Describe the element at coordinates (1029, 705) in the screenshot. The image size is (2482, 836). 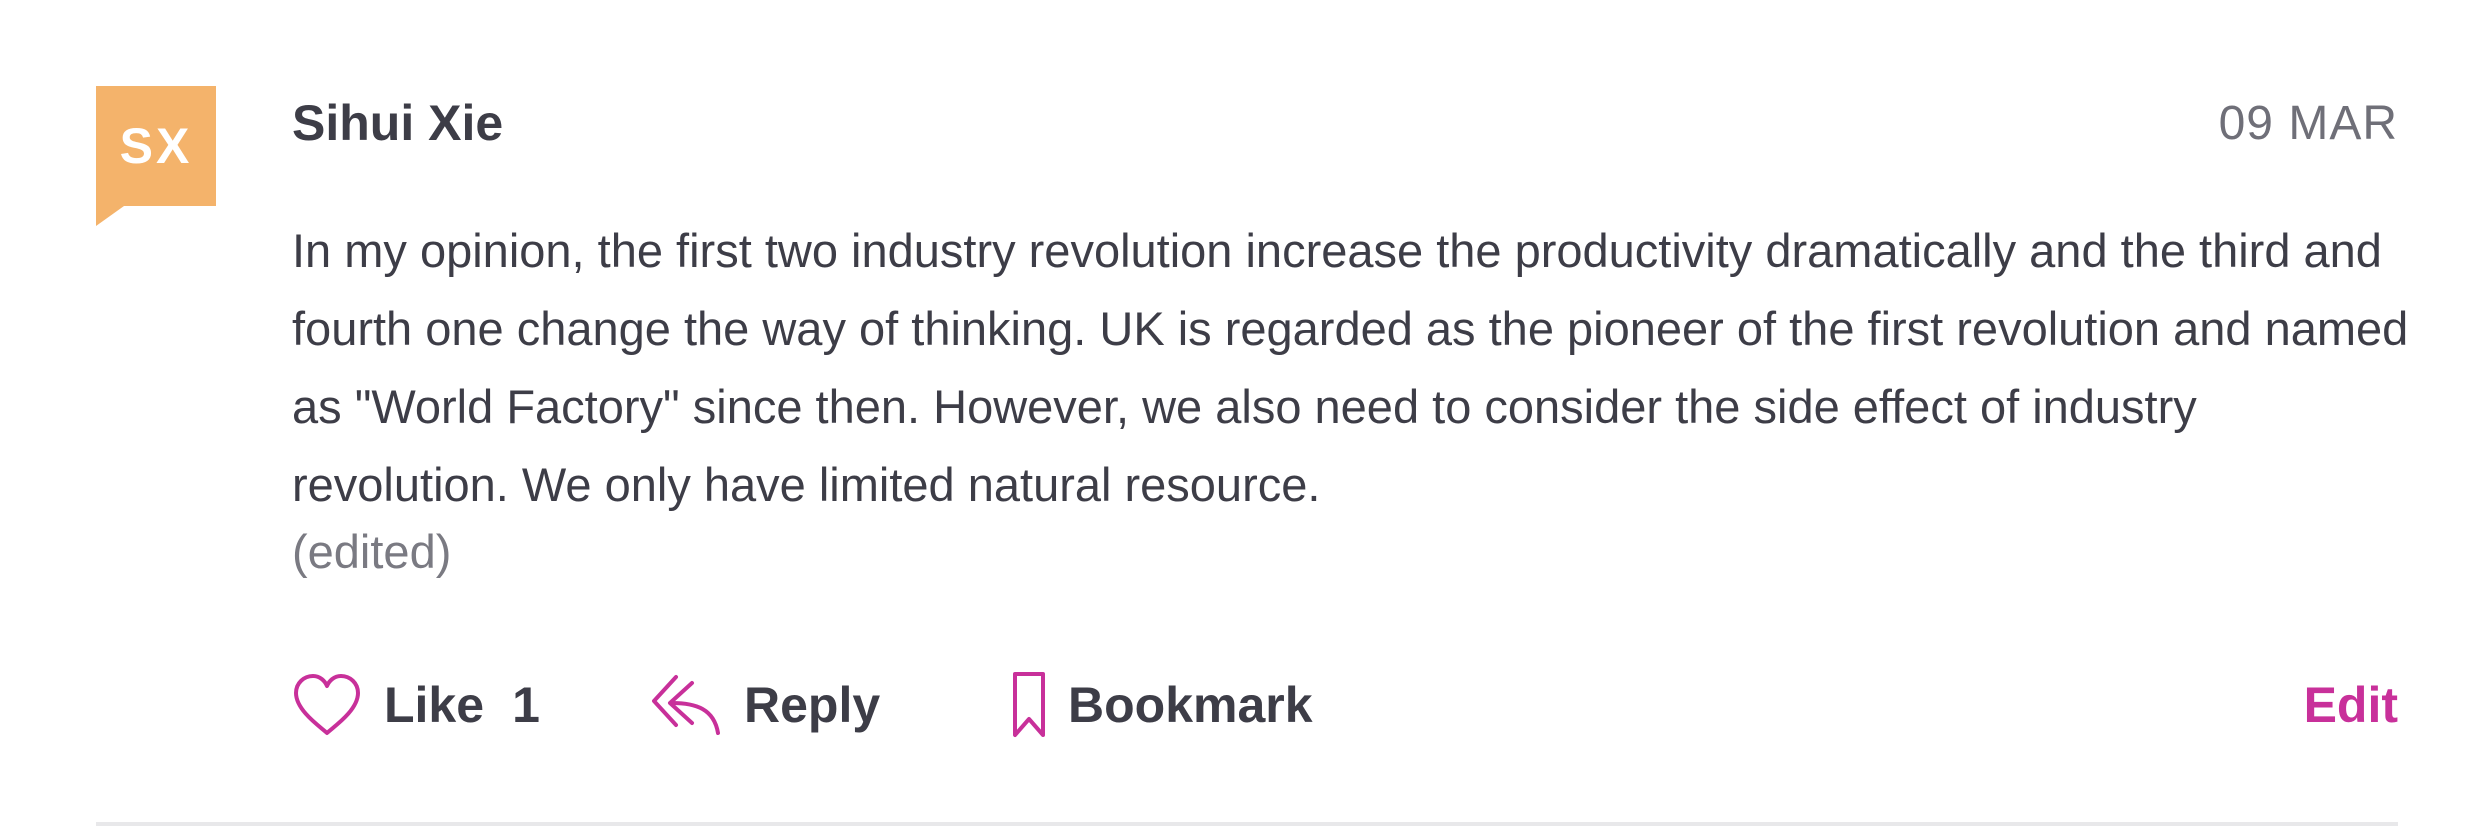
I see `bookmark-icon` at that location.